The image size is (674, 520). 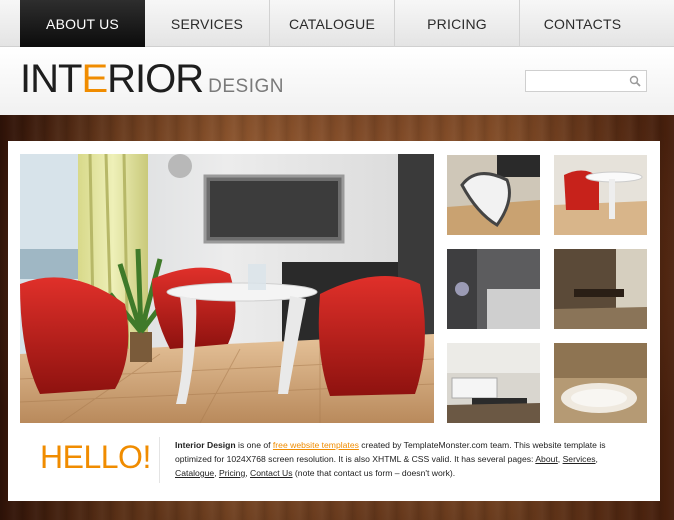 I want to click on nav-item-catalogue: CATALOGUE, so click(x=332, y=23).